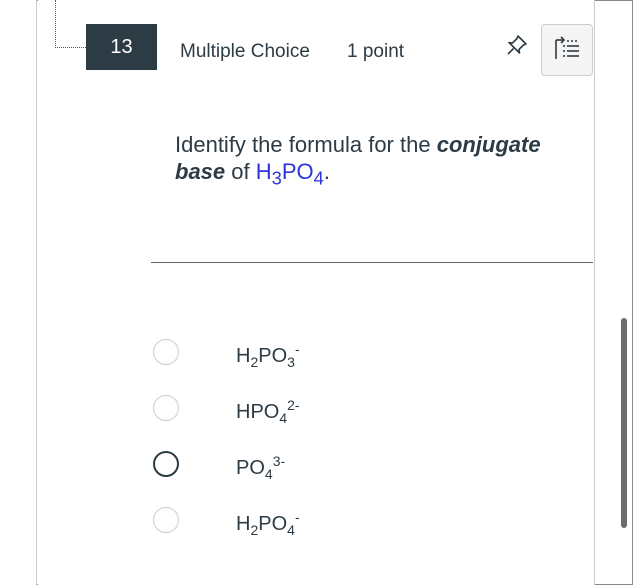 The width and height of the screenshot is (633, 585). I want to click on prompt-text-of: of, so click(240, 171).